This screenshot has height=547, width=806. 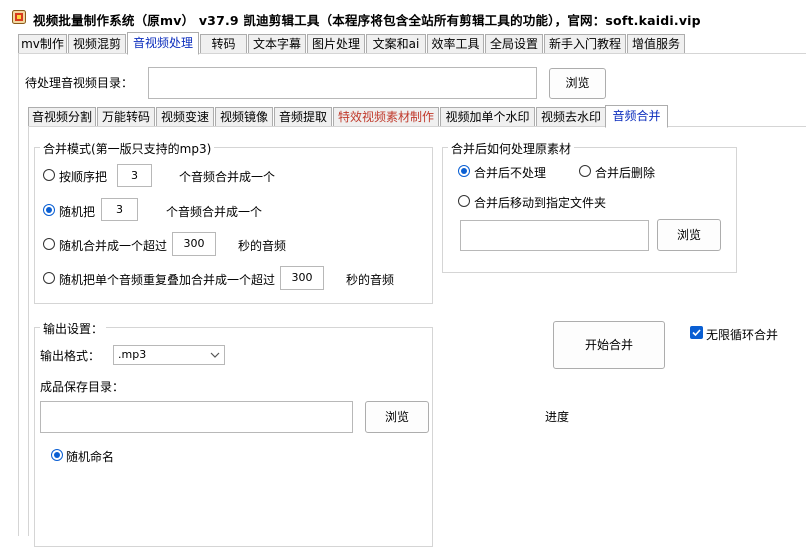 What do you see at coordinates (132, 354) in the screenshot?
I see `format-select-value: .mp3` at bounding box center [132, 354].